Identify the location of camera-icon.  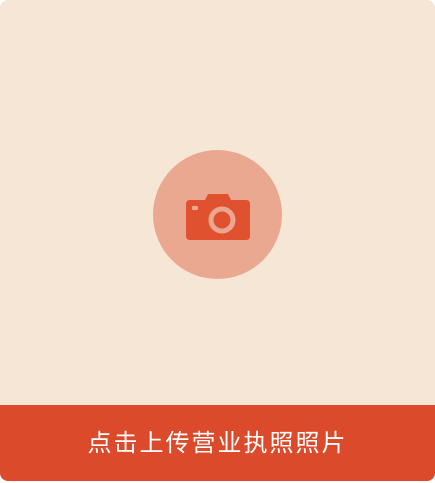
(217, 215).